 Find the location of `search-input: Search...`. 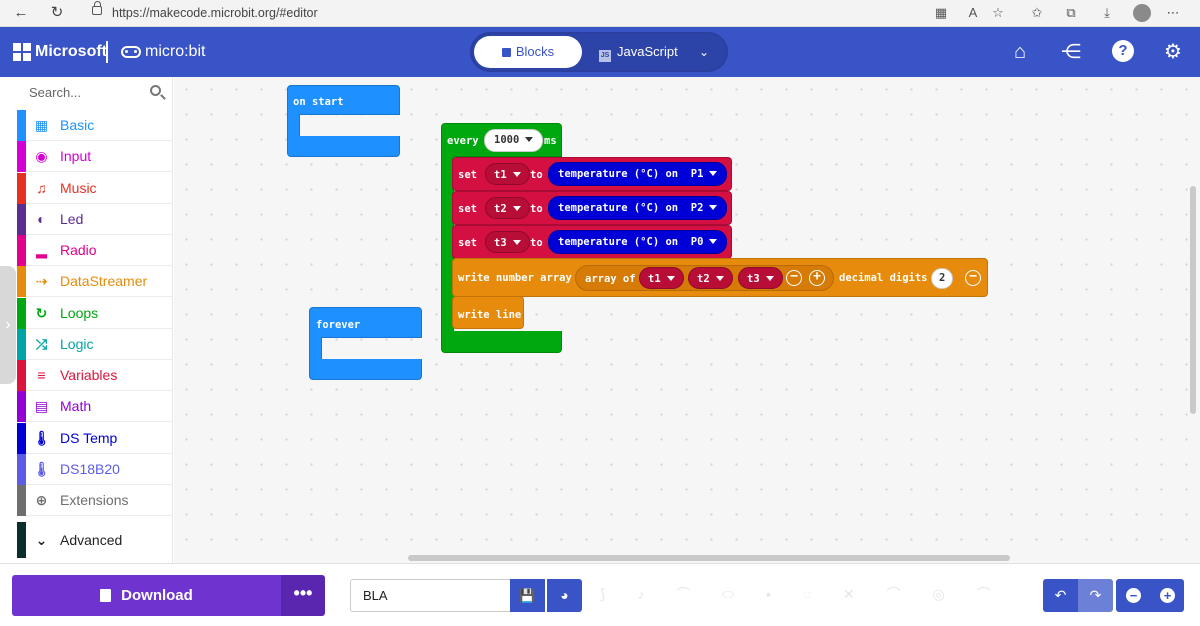

search-input: Search... is located at coordinates (95, 93).